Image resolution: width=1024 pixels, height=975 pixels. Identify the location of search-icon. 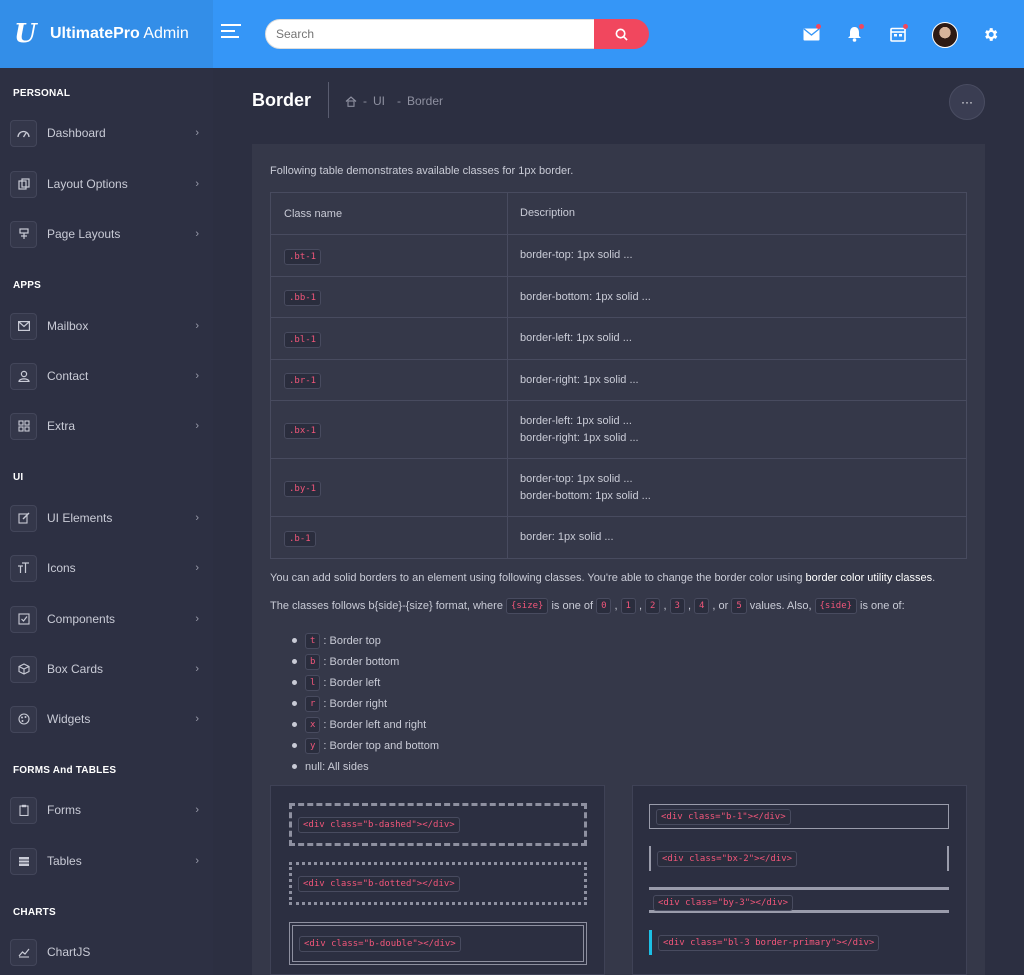
(621, 34).